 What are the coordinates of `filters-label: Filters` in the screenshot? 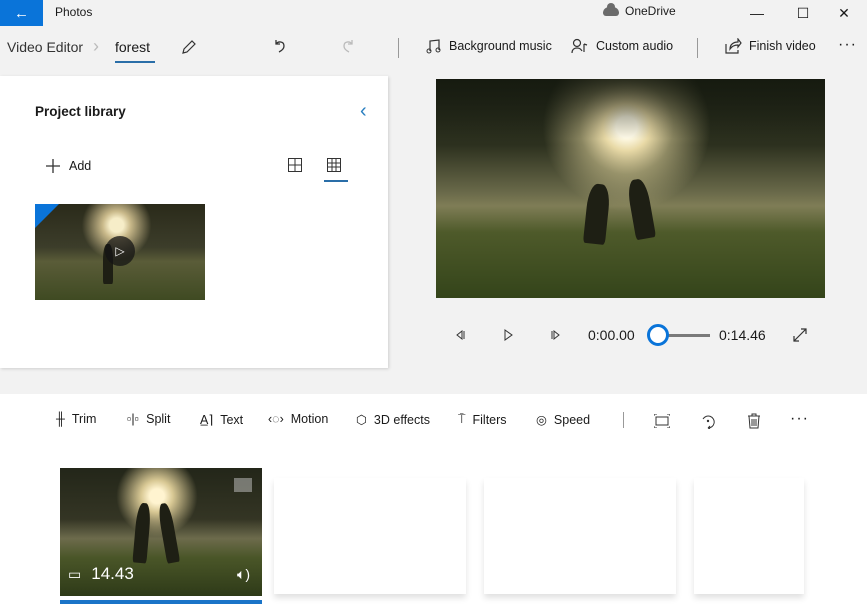 It's located at (489, 419).